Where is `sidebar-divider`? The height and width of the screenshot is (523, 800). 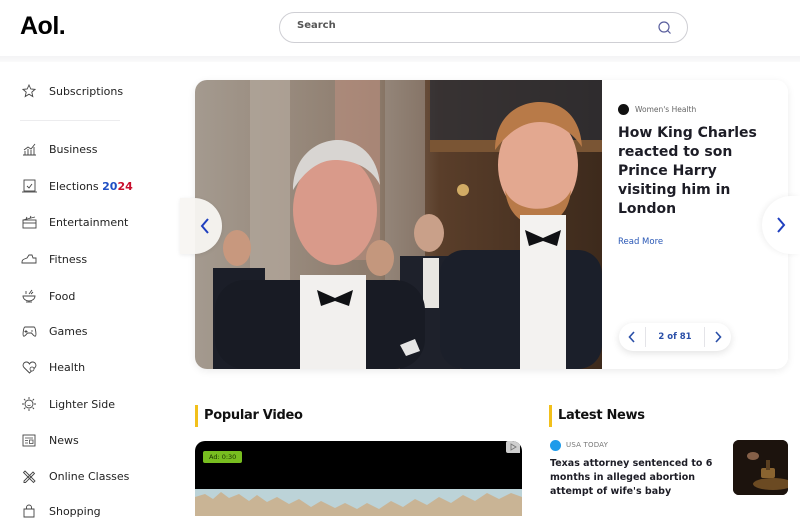
sidebar-divider is located at coordinates (70, 120).